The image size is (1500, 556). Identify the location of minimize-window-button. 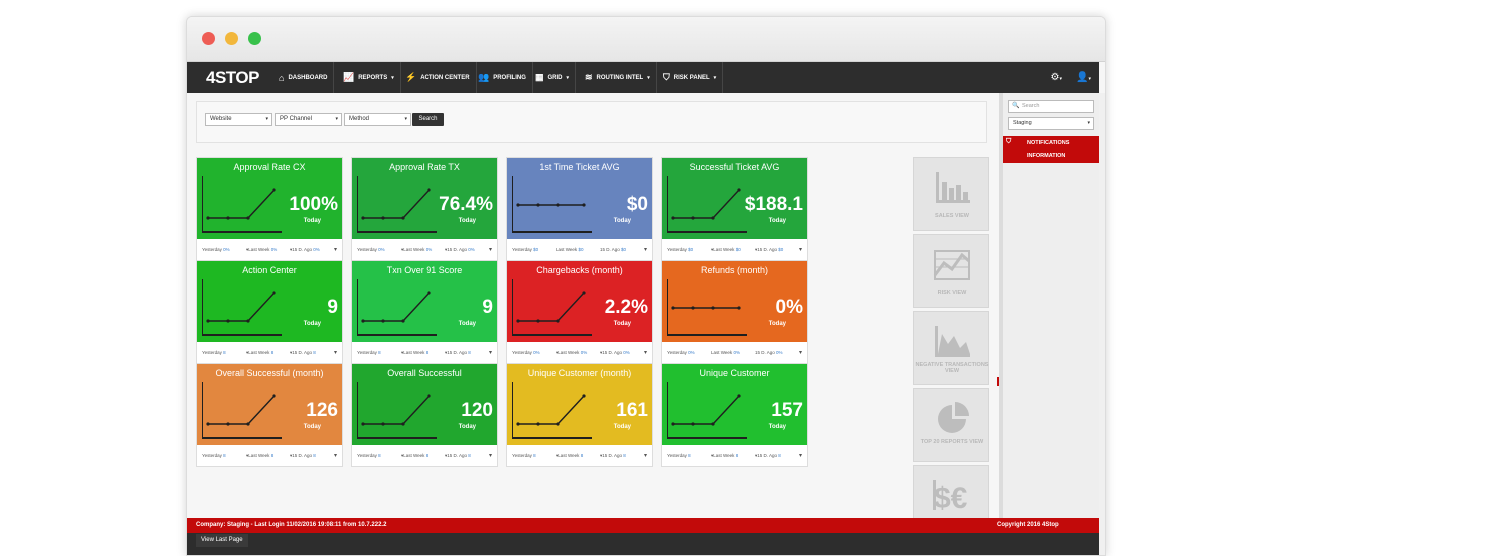
(231, 38).